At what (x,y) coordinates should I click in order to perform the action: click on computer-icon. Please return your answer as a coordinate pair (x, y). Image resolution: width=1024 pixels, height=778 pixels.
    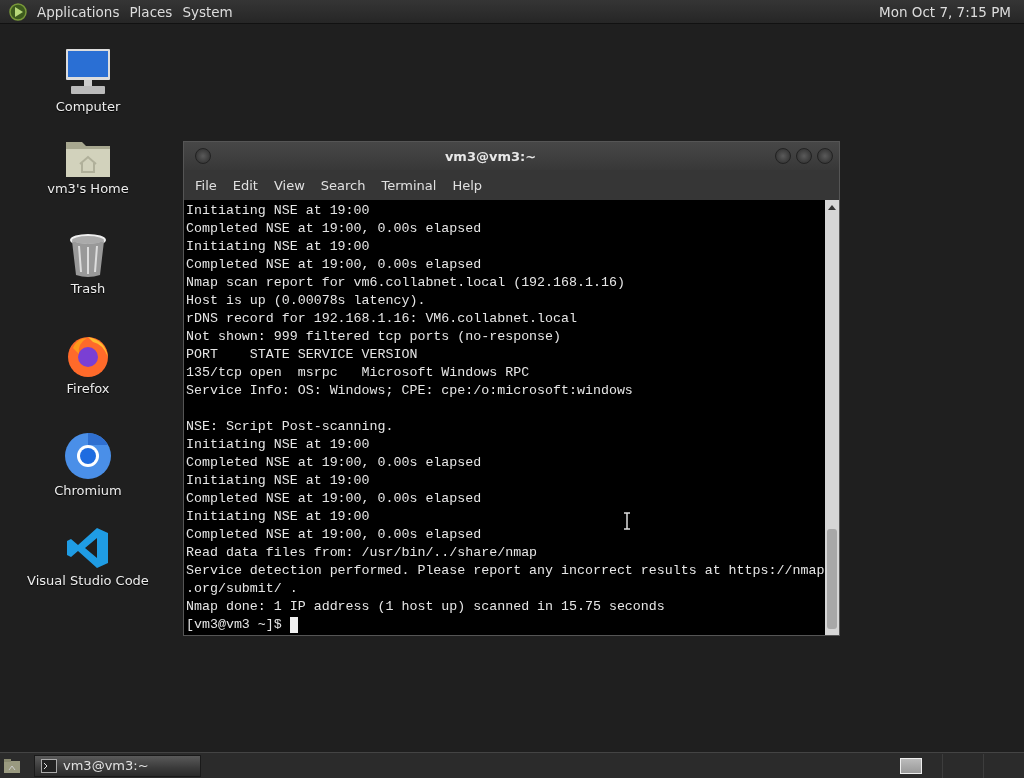
    Looking at the image, I should click on (88, 72).